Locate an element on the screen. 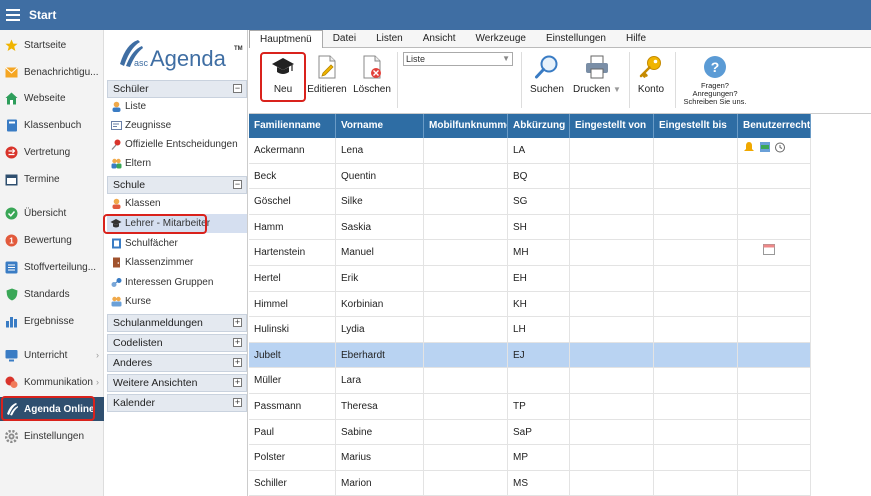  drucken-button: Drucken ▼ is located at coordinates (597, 80).